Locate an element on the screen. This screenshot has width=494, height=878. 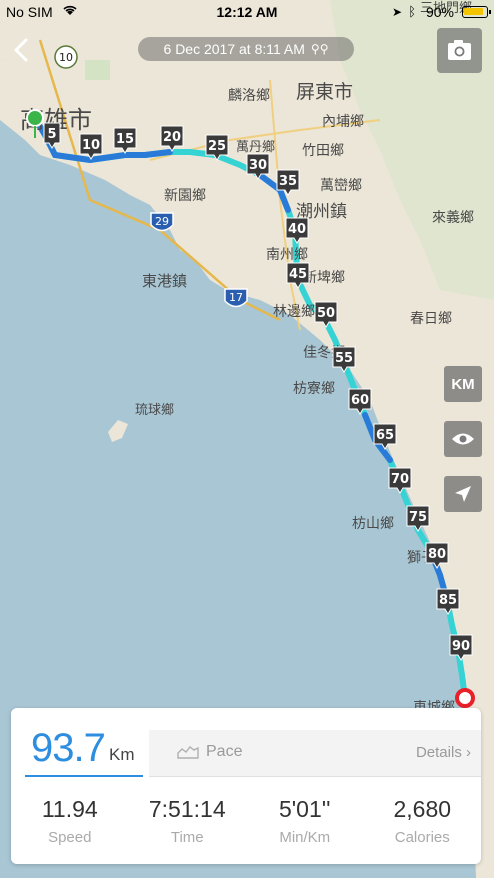
park-area is located at coordinates (97, 70).